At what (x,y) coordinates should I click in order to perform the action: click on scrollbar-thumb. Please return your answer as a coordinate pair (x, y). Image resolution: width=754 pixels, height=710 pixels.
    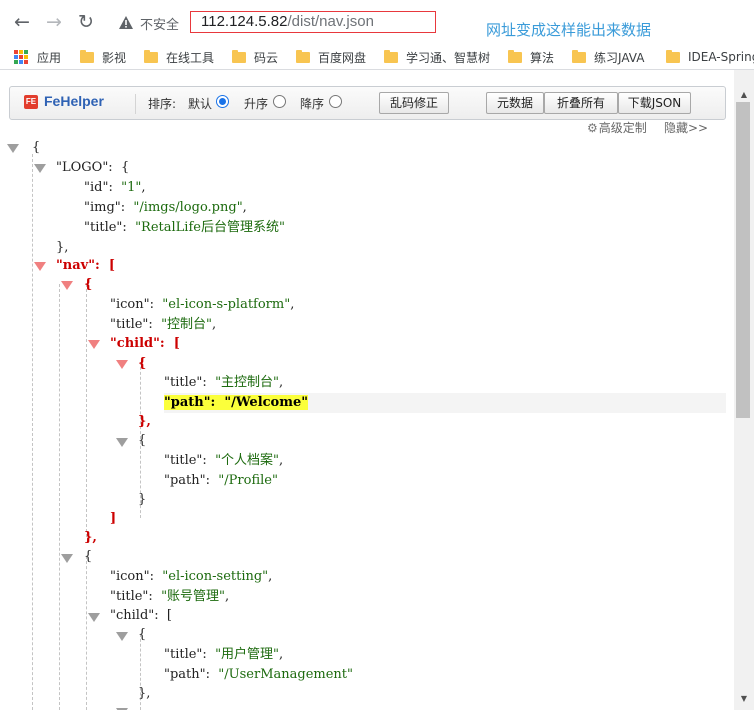
    Looking at the image, I should click on (743, 260).